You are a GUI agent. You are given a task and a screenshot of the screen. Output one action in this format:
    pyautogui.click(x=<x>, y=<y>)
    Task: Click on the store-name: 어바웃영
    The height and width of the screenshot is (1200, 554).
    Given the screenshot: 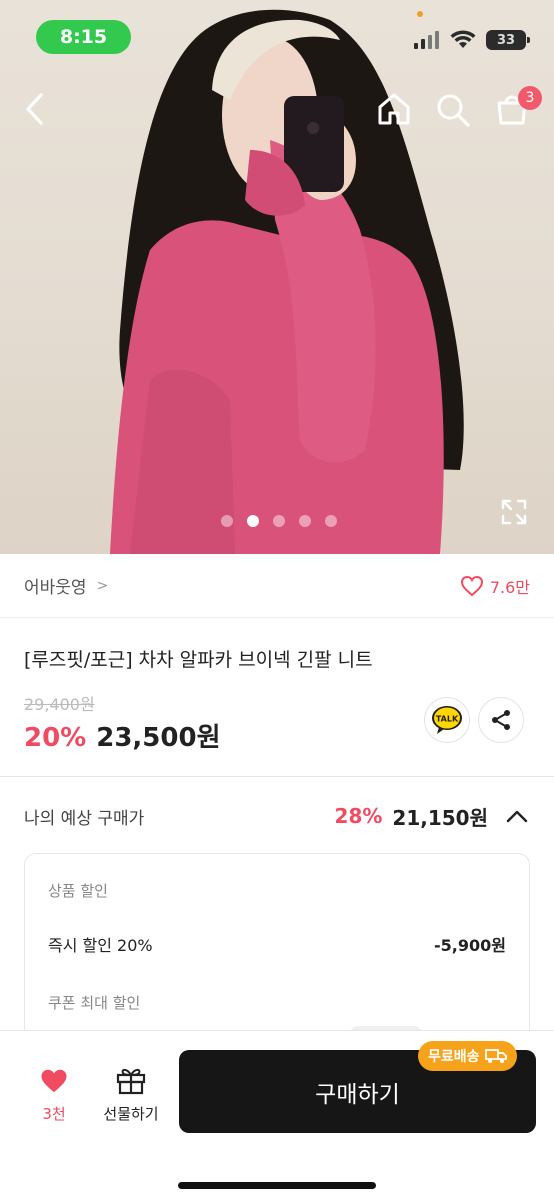 What is the action you would take?
    pyautogui.click(x=55, y=588)
    